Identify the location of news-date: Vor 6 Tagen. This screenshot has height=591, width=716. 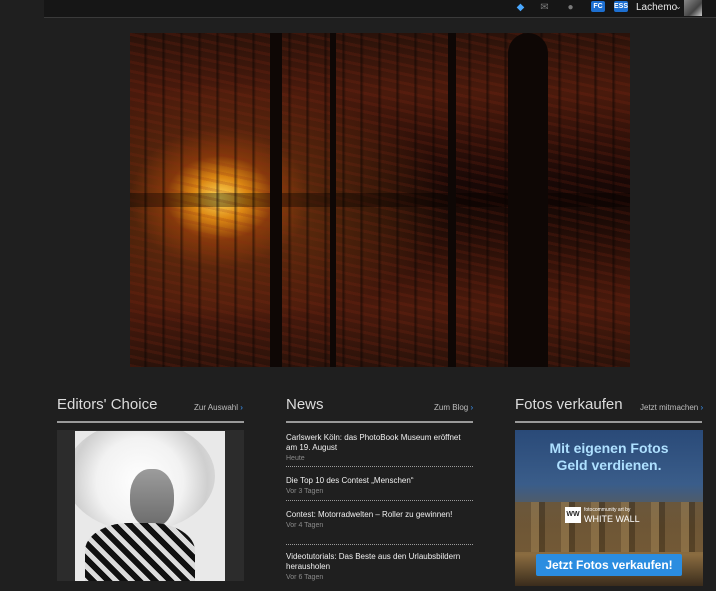
(305, 577).